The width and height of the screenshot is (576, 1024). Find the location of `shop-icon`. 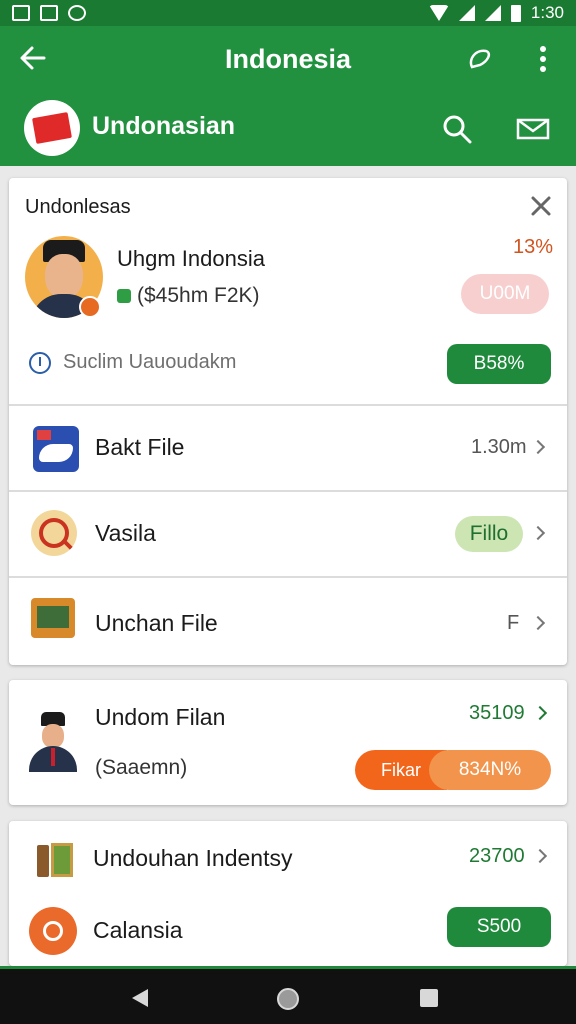

shop-icon is located at coordinates (54, 858).